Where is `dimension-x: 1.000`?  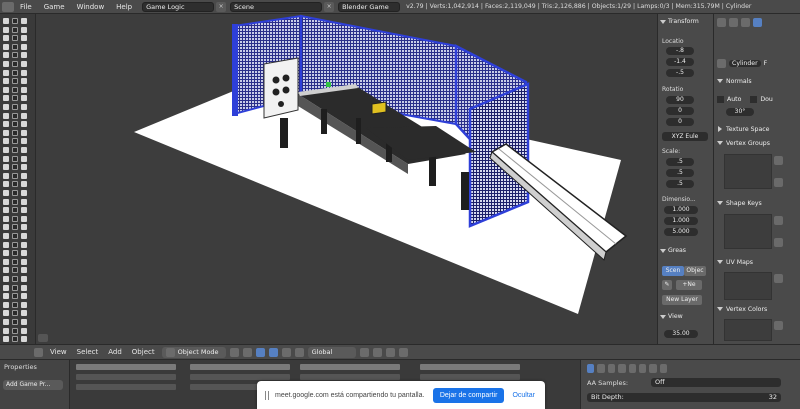 dimension-x: 1.000 is located at coordinates (681, 210).